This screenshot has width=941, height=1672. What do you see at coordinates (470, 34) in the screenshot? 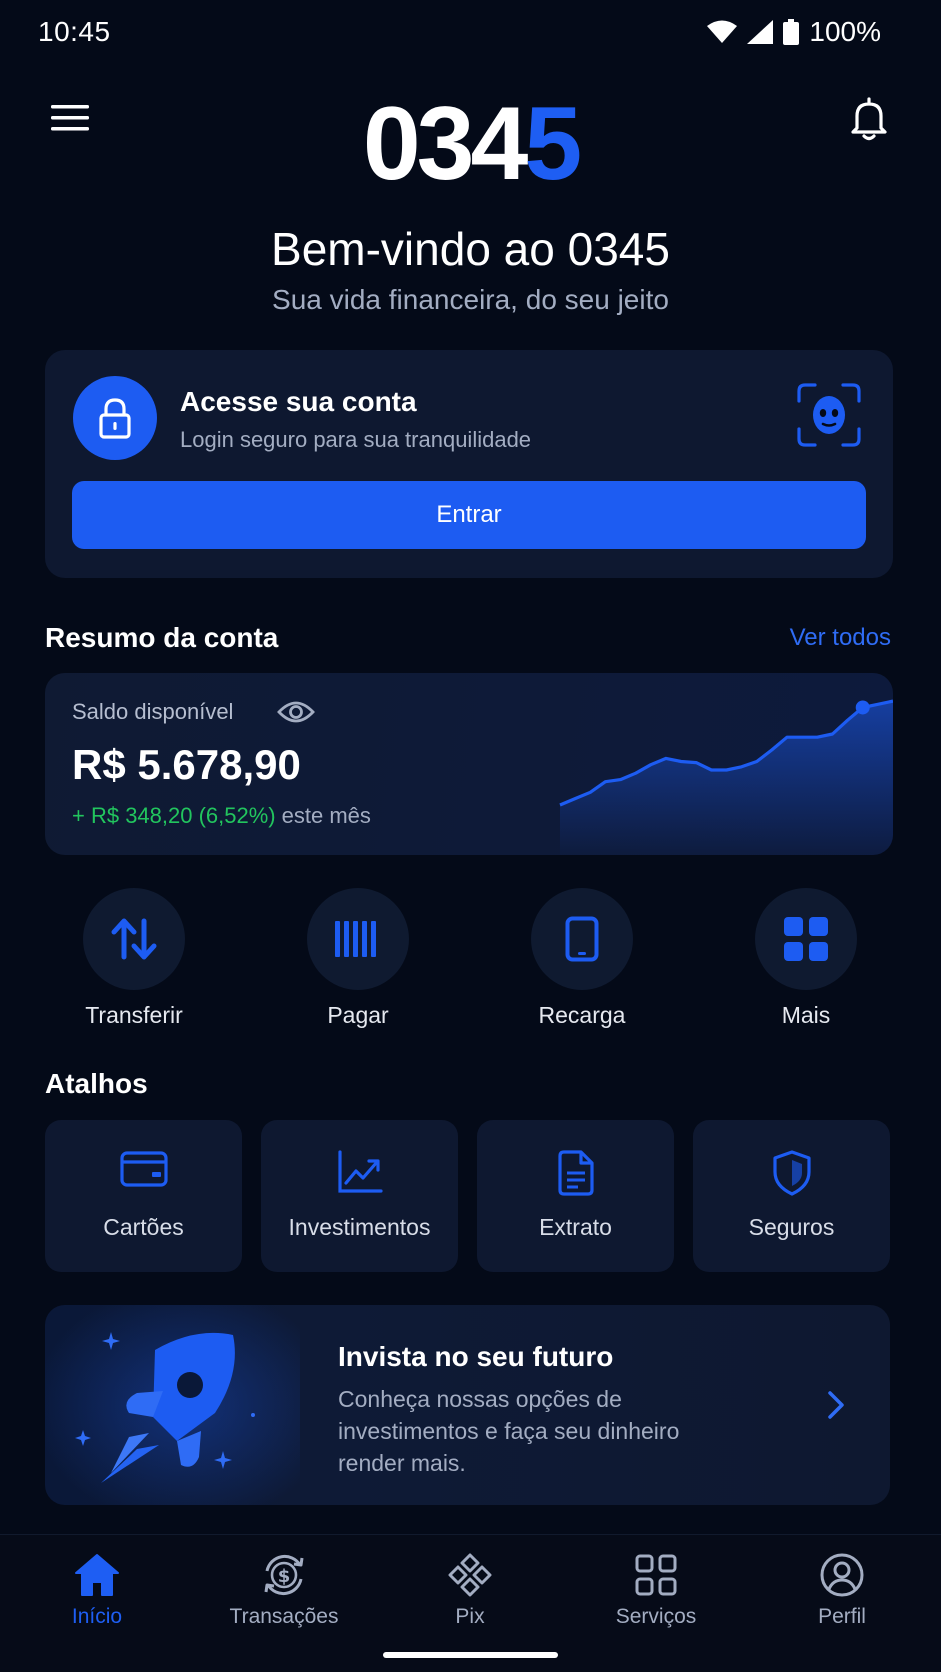
I see `status-bar: 10:45 100%` at bounding box center [470, 34].